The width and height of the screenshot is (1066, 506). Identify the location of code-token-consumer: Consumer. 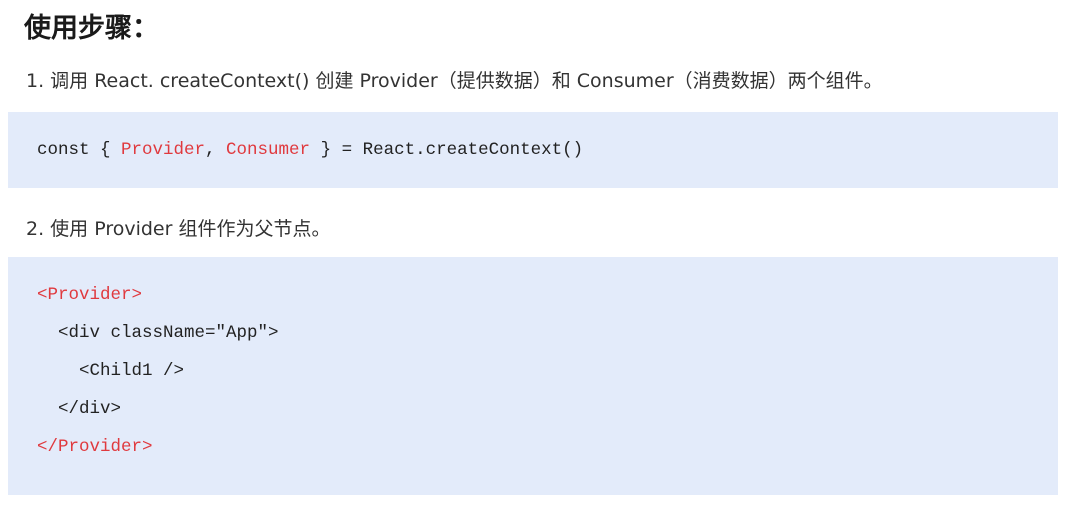
(268, 150).